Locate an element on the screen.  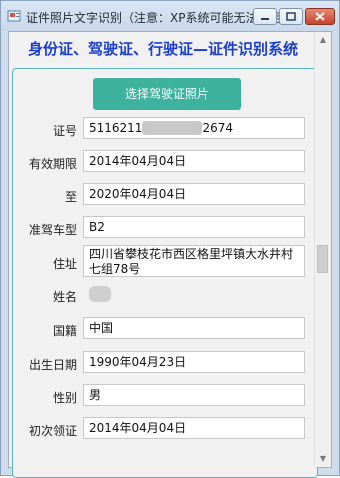
vehicle-class-label: 准驾车型 is located at coordinates (52, 230).